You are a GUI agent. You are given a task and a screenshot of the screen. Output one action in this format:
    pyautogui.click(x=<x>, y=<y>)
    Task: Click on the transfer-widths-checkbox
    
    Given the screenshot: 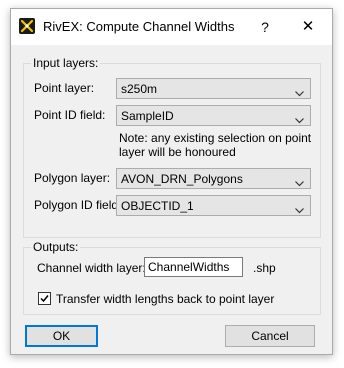 What is the action you would take?
    pyautogui.click(x=44, y=298)
    